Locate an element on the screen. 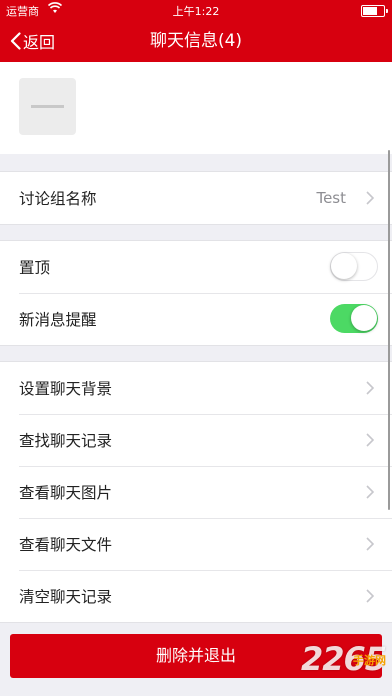 The image size is (392, 696). clear-chat-history-row: 清空聊天记录 is located at coordinates (196, 596).